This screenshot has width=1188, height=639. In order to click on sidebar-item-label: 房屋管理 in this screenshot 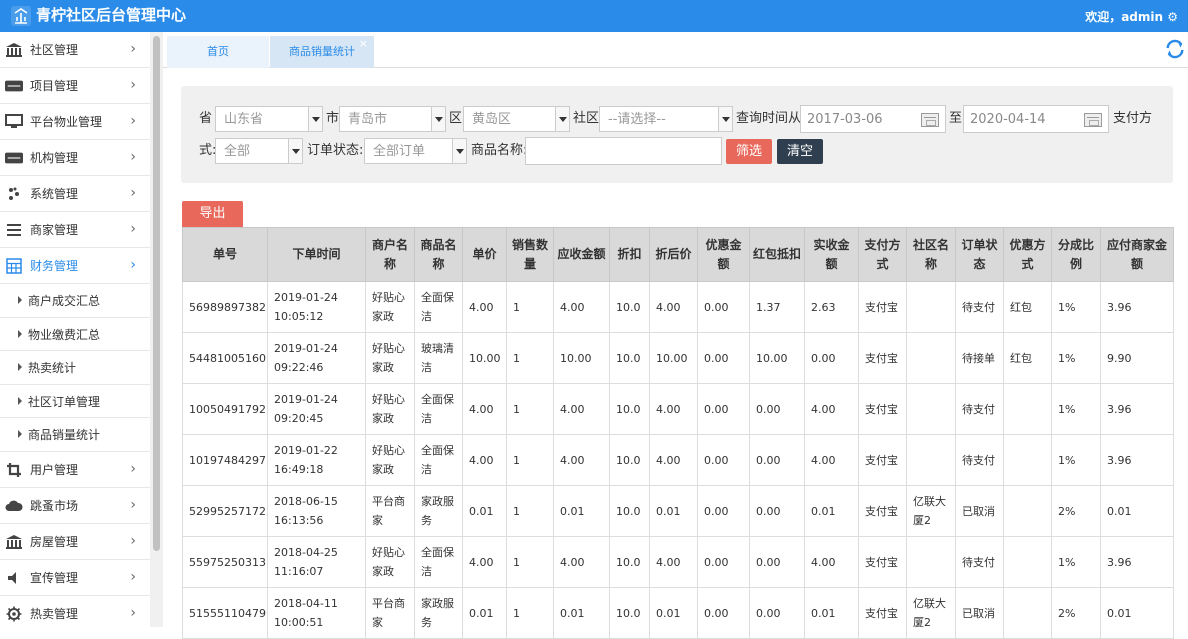, I will do `click(54, 541)`.